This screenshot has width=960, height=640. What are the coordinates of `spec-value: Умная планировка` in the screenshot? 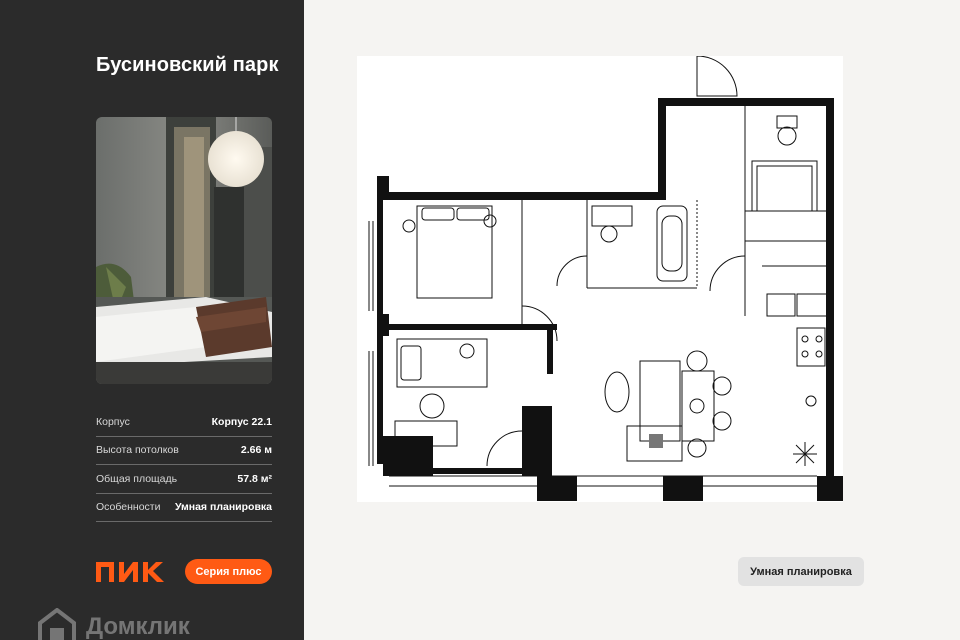 It's located at (223, 507).